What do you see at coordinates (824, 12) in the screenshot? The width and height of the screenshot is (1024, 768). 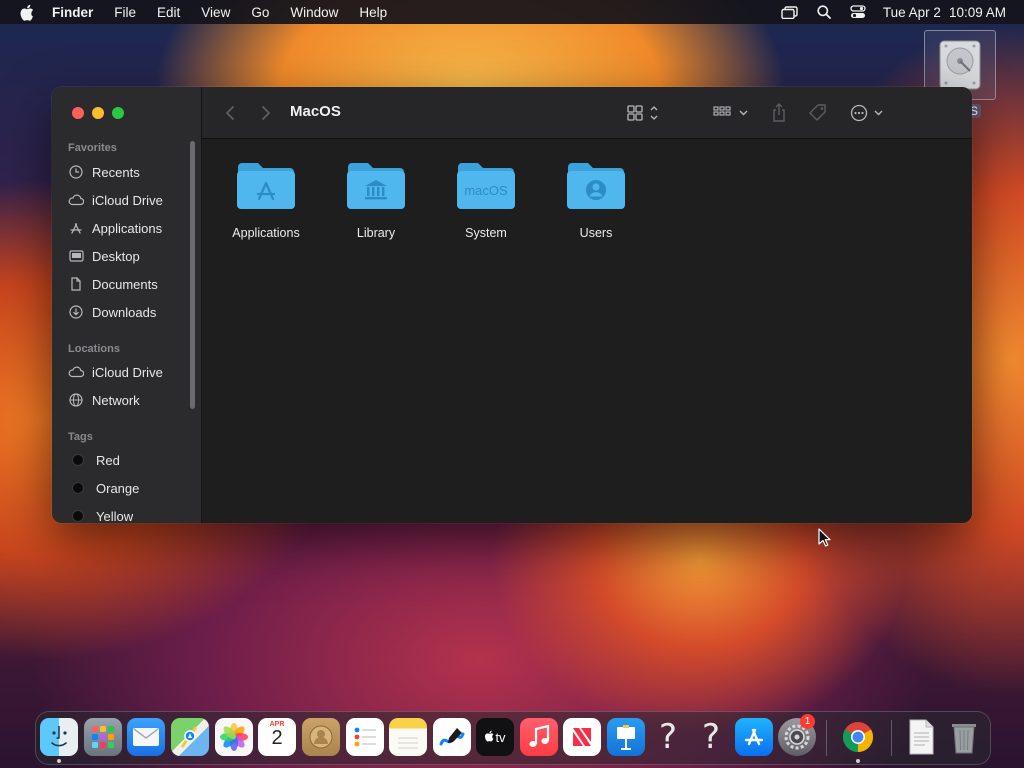 I see `spotlight-search-icon` at bounding box center [824, 12].